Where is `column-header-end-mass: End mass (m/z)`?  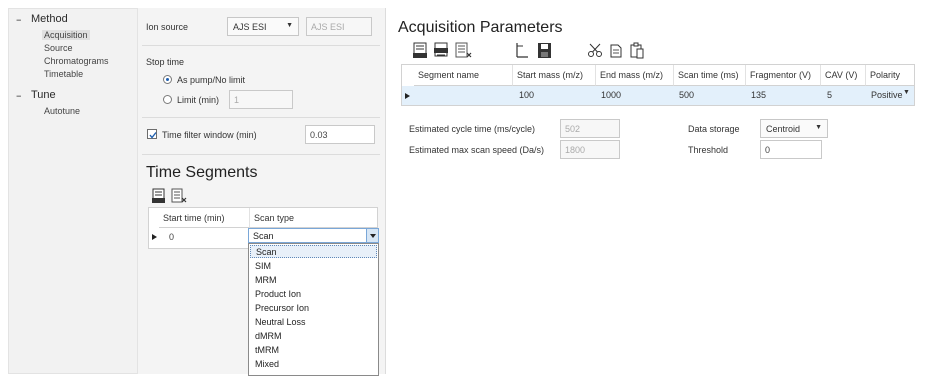
column-header-end-mass: End mass (m/z) is located at coordinates (635, 75).